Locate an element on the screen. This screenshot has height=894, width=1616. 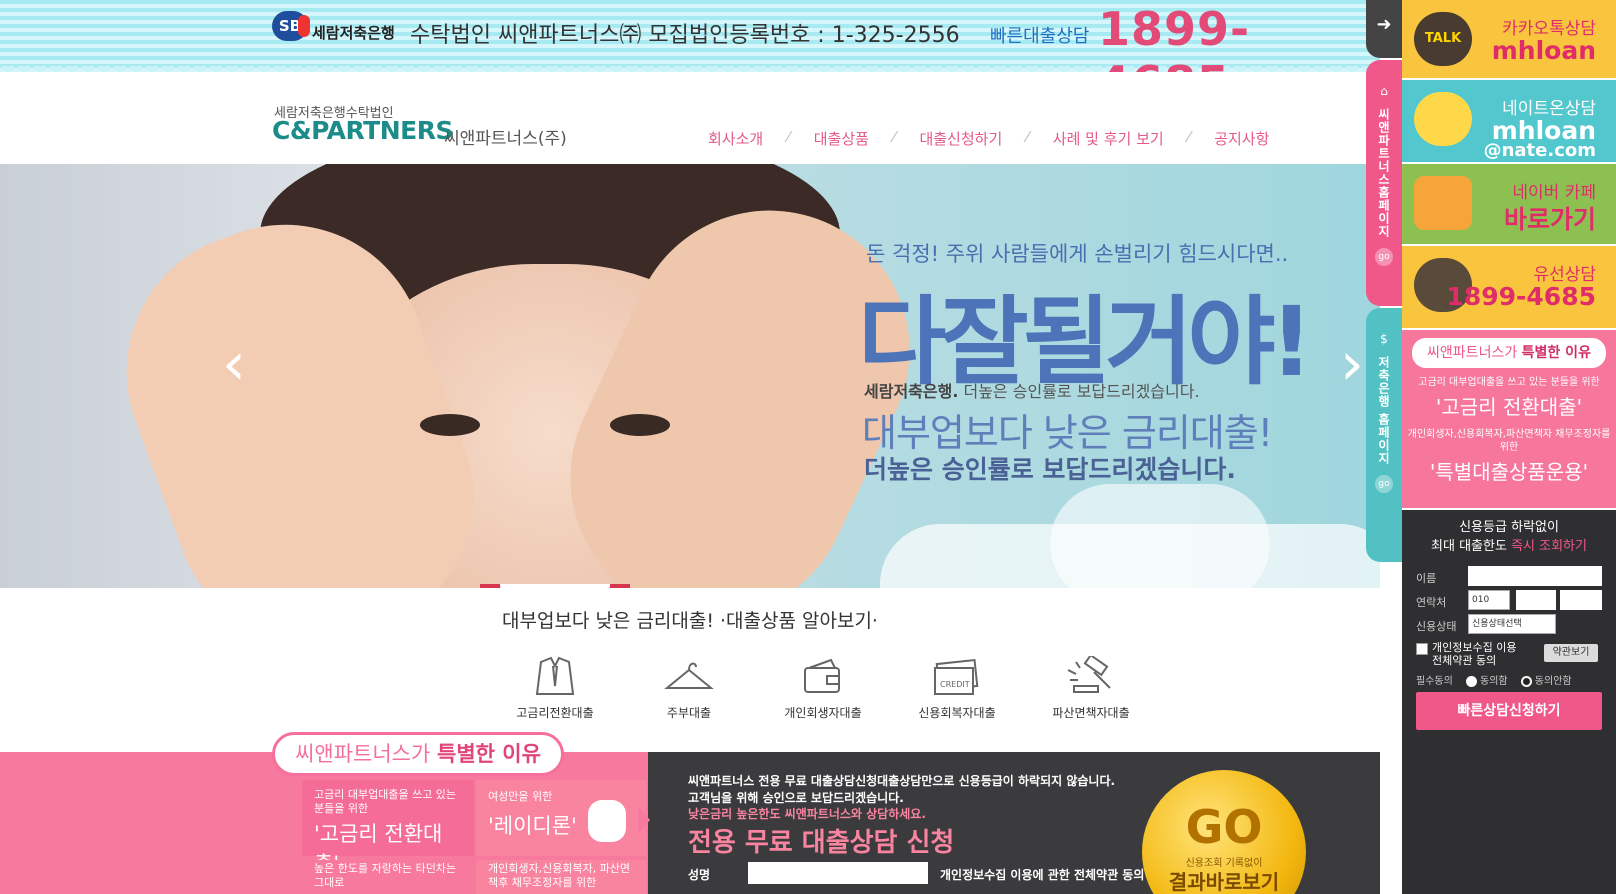
sb-logo-text: SB is located at coordinates (290, 26).